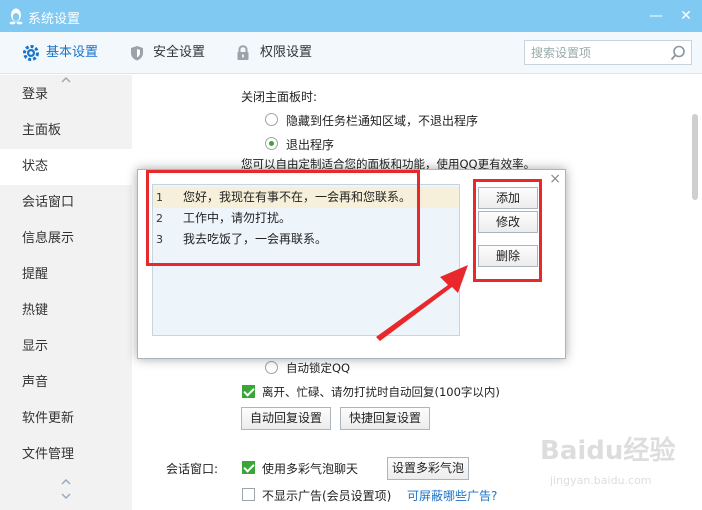  I want to click on tab-label: 基本设置, so click(72, 52).